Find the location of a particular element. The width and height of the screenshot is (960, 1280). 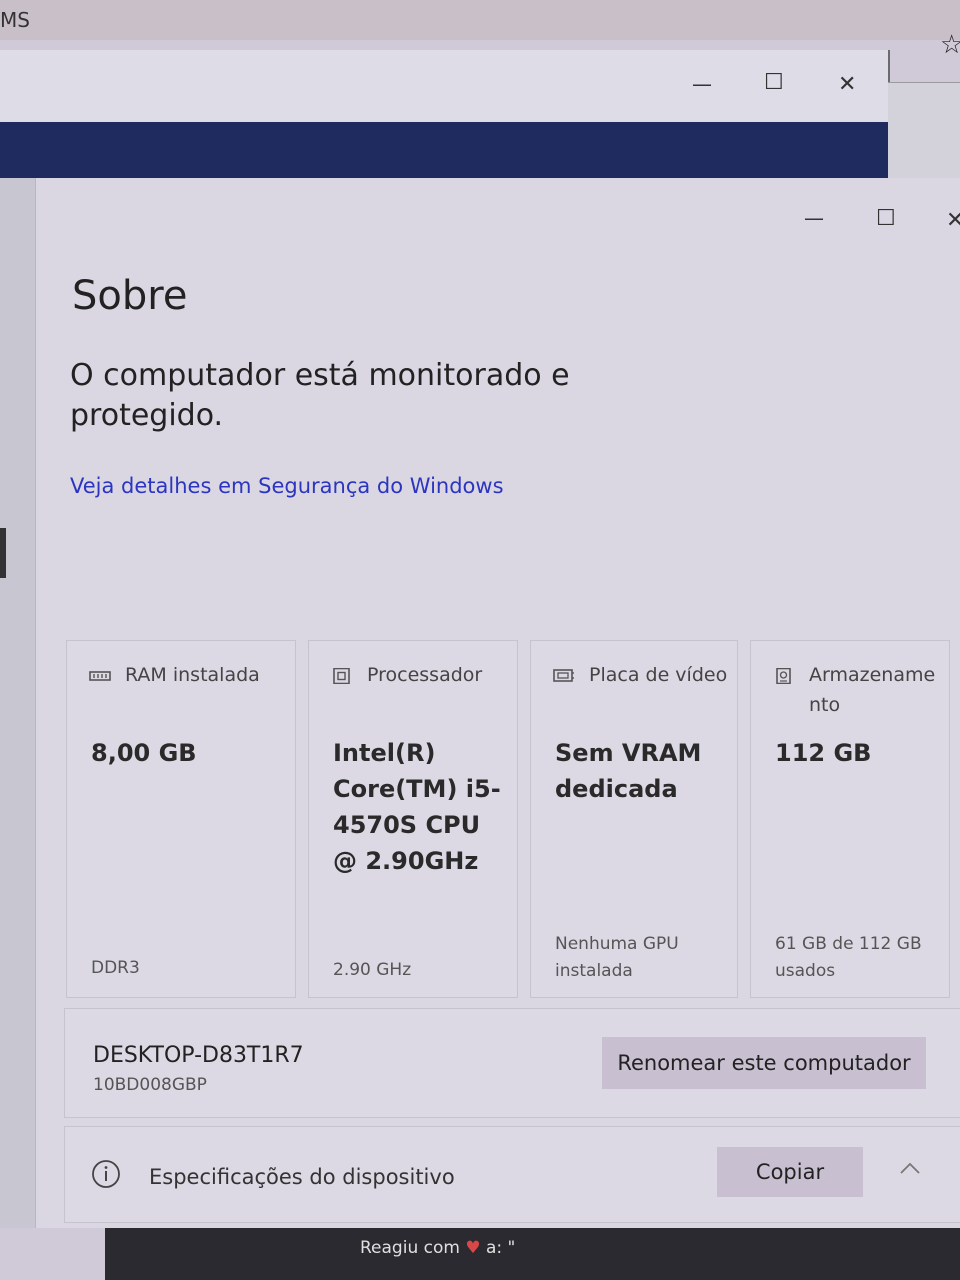

background-tab-text: MS is located at coordinates (15, 20).